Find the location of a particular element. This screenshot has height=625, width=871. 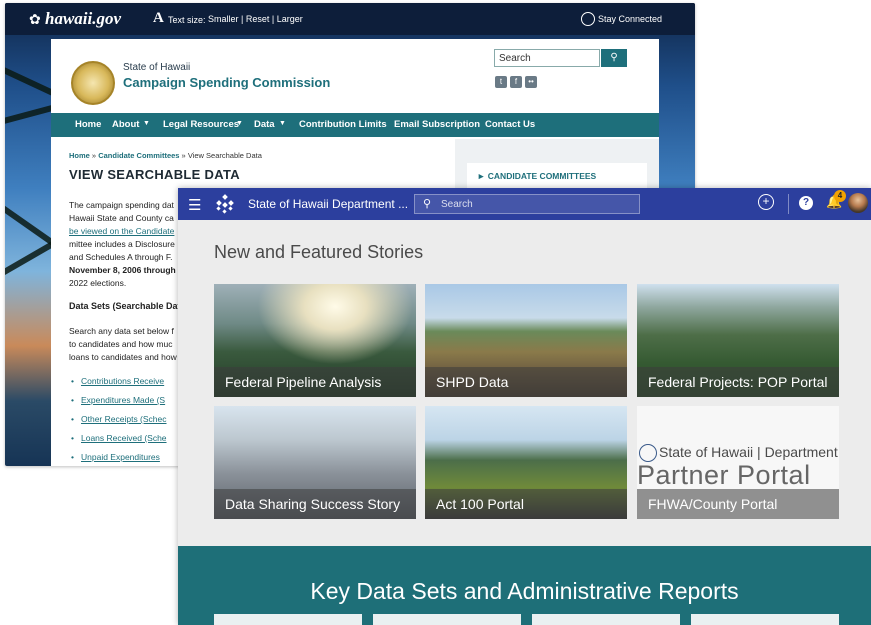

tile-image-portal-text: Partner Portal is located at coordinates (724, 475).